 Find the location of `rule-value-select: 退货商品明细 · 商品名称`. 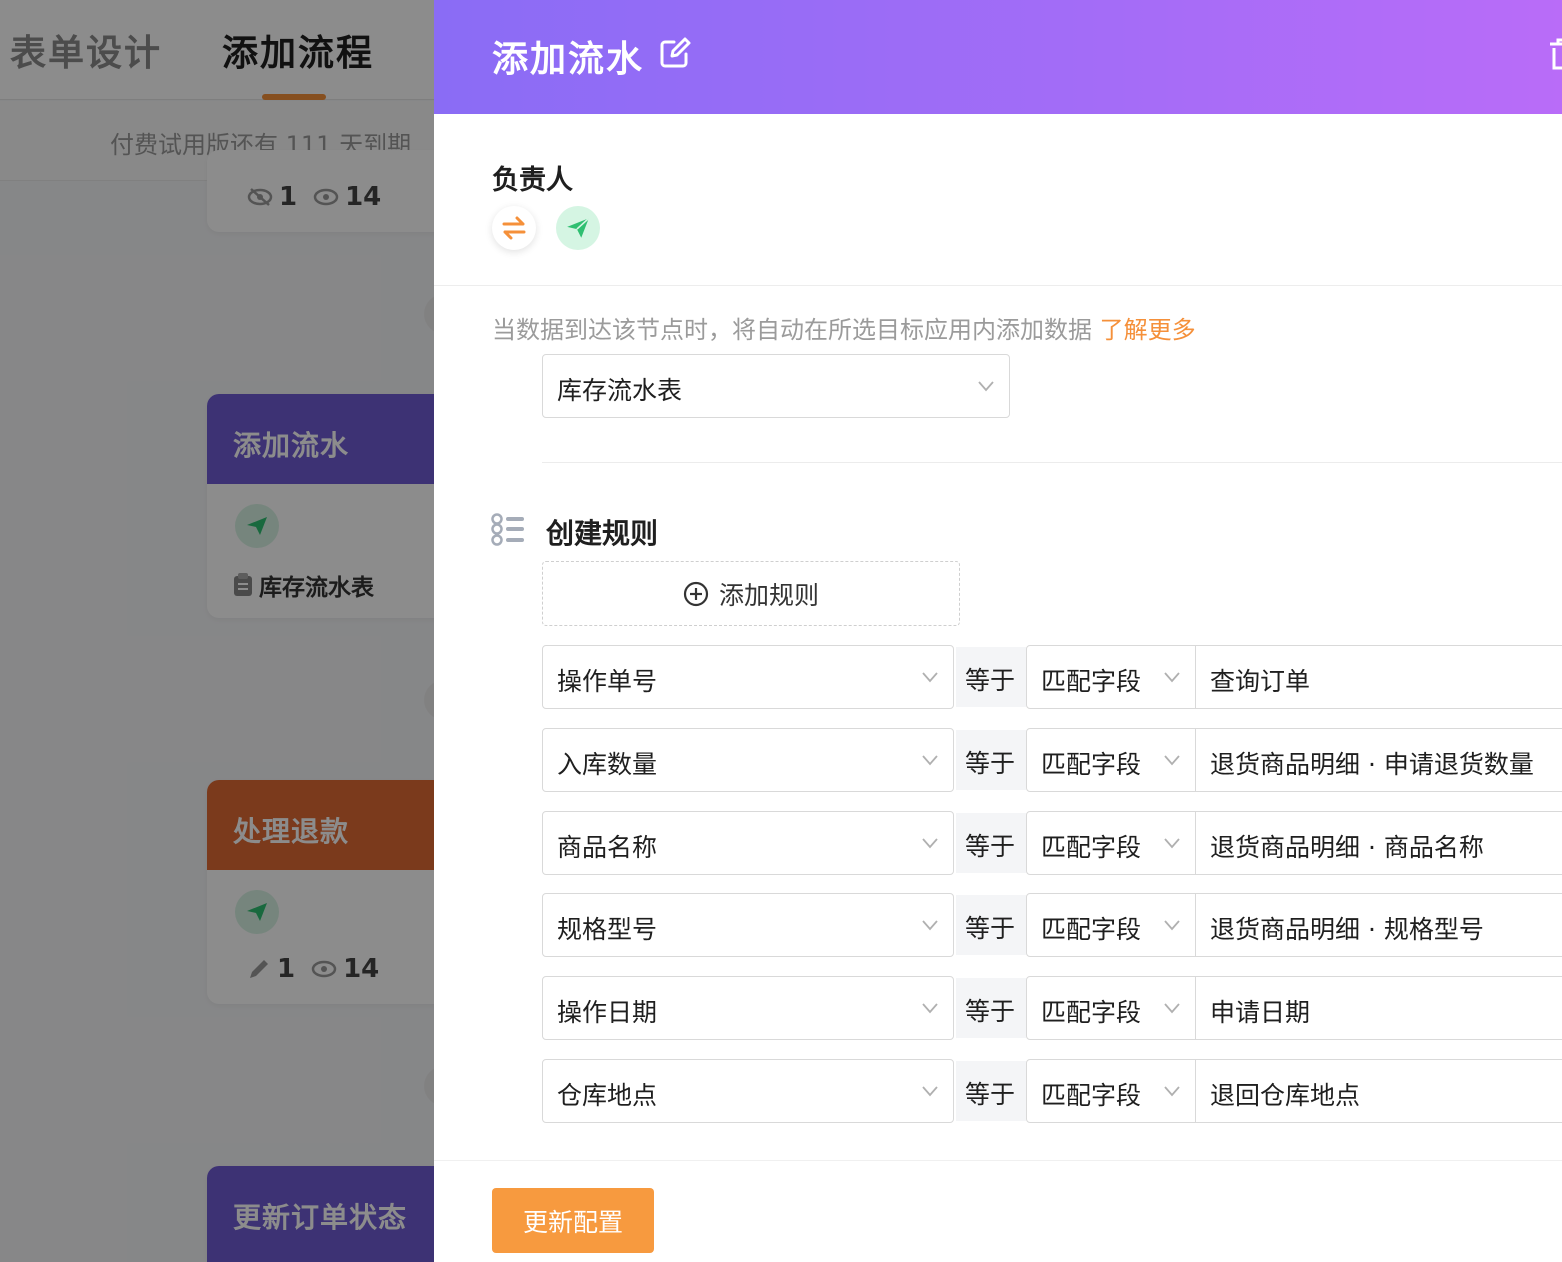

rule-value-select: 退货商品明细 · 商品名称 is located at coordinates (1378, 843).